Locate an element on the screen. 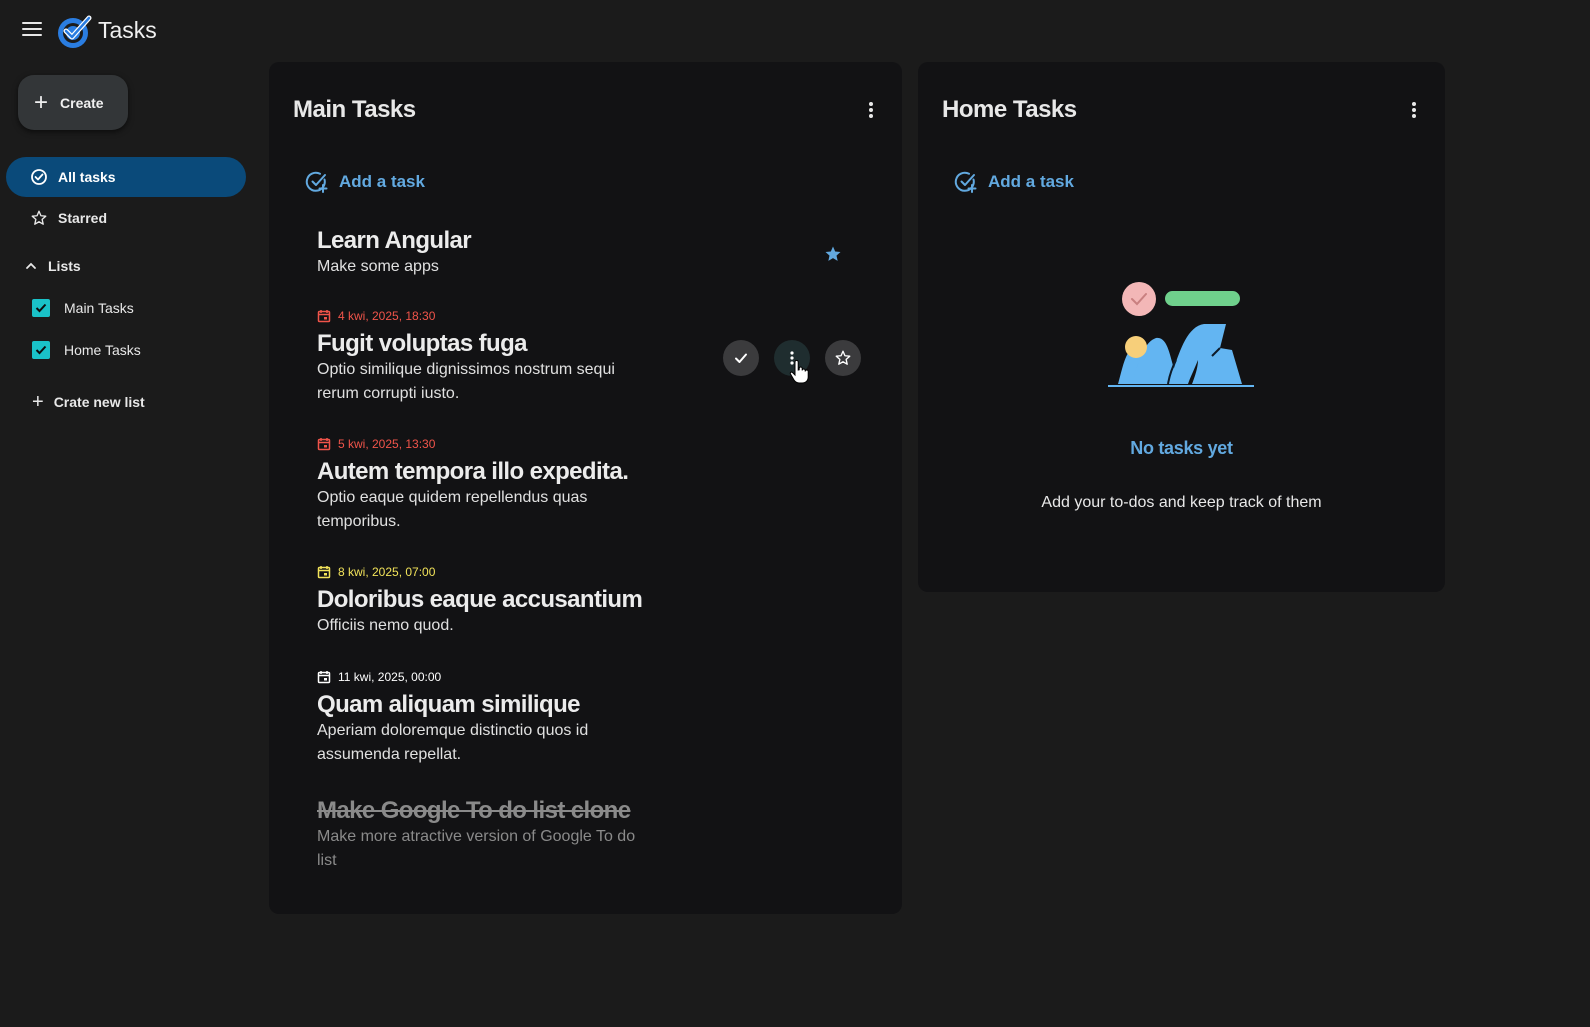 Image resolution: width=1590 pixels, height=1027 pixels. star-task-button is located at coordinates (843, 358).